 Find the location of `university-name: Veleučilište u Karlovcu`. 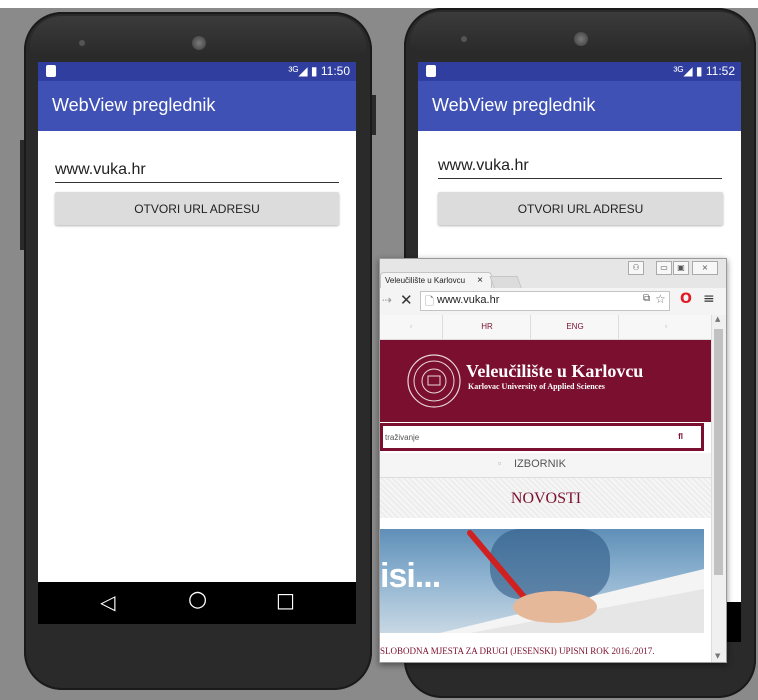

university-name: Veleučilište u Karlovcu is located at coordinates (555, 371).